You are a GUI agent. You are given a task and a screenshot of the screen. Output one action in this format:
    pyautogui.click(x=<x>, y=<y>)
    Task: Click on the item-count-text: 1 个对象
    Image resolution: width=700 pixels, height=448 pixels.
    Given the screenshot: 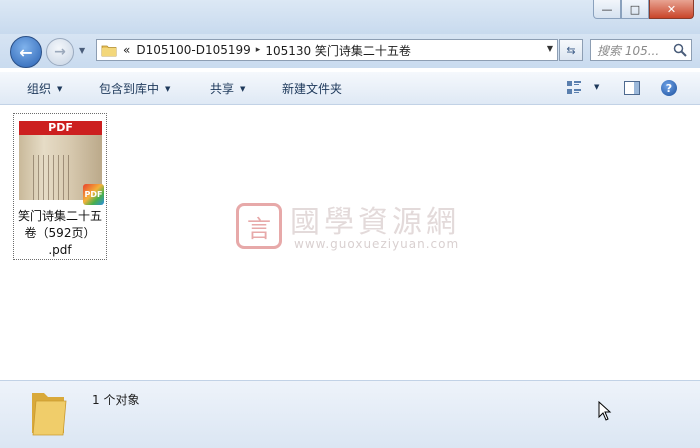 What is the action you would take?
    pyautogui.click(x=116, y=400)
    